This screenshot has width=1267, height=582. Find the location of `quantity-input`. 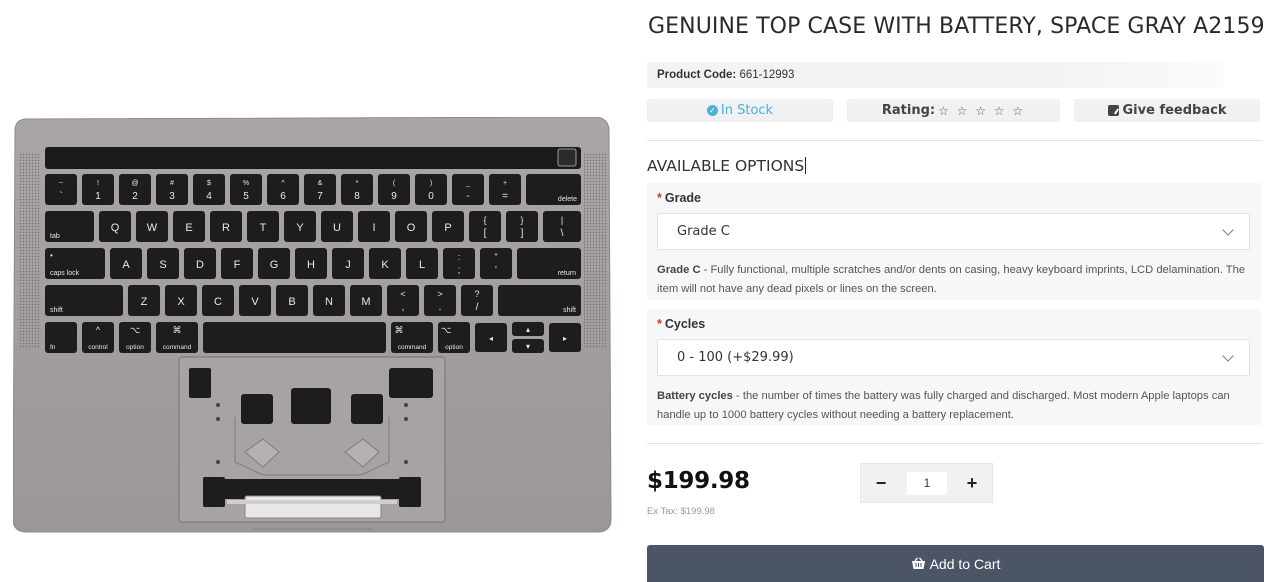

quantity-input is located at coordinates (927, 483).